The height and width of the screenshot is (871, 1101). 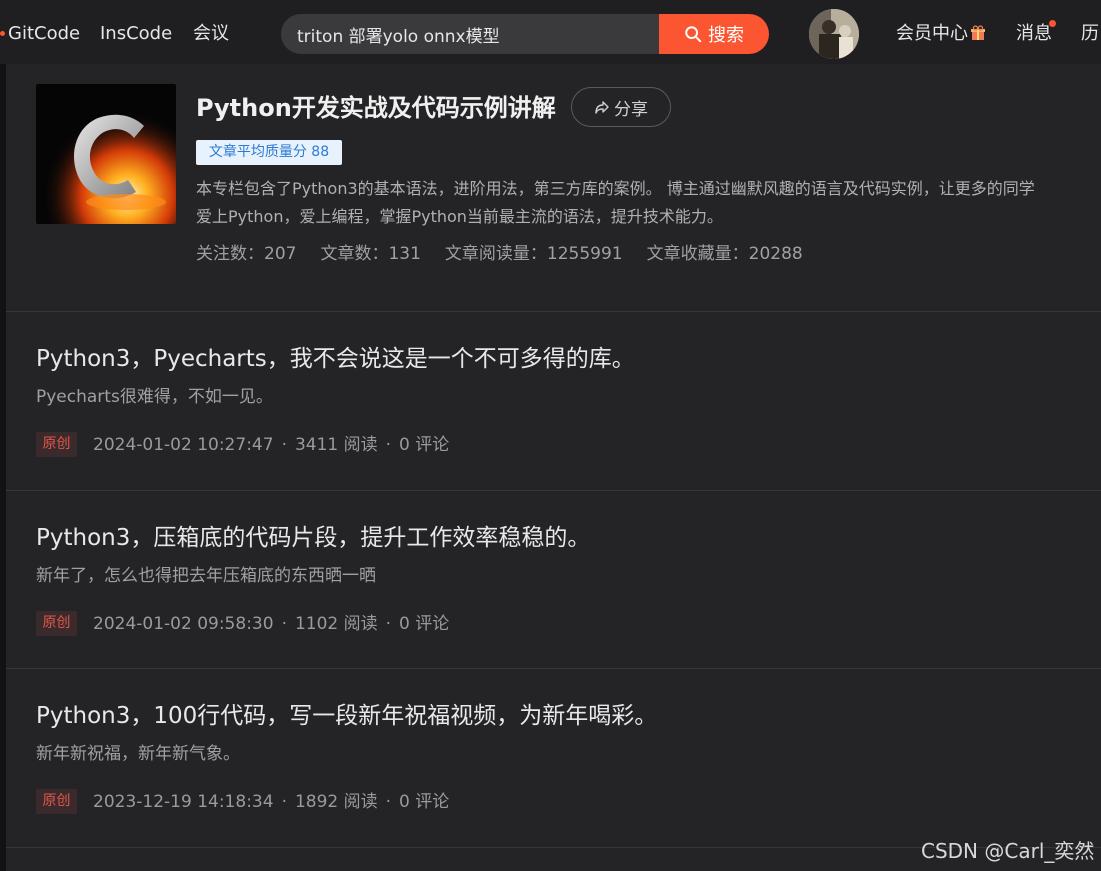 I want to click on share-label: 分享, so click(x=631, y=109).